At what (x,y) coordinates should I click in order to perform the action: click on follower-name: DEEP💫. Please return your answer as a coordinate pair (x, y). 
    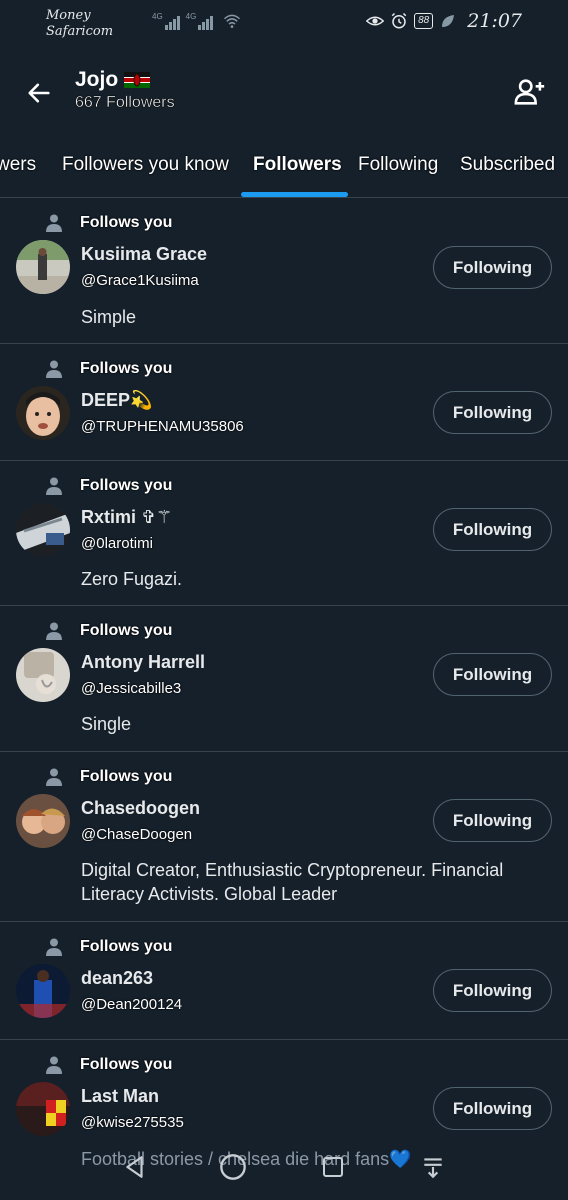
    Looking at the image, I should click on (116, 400).